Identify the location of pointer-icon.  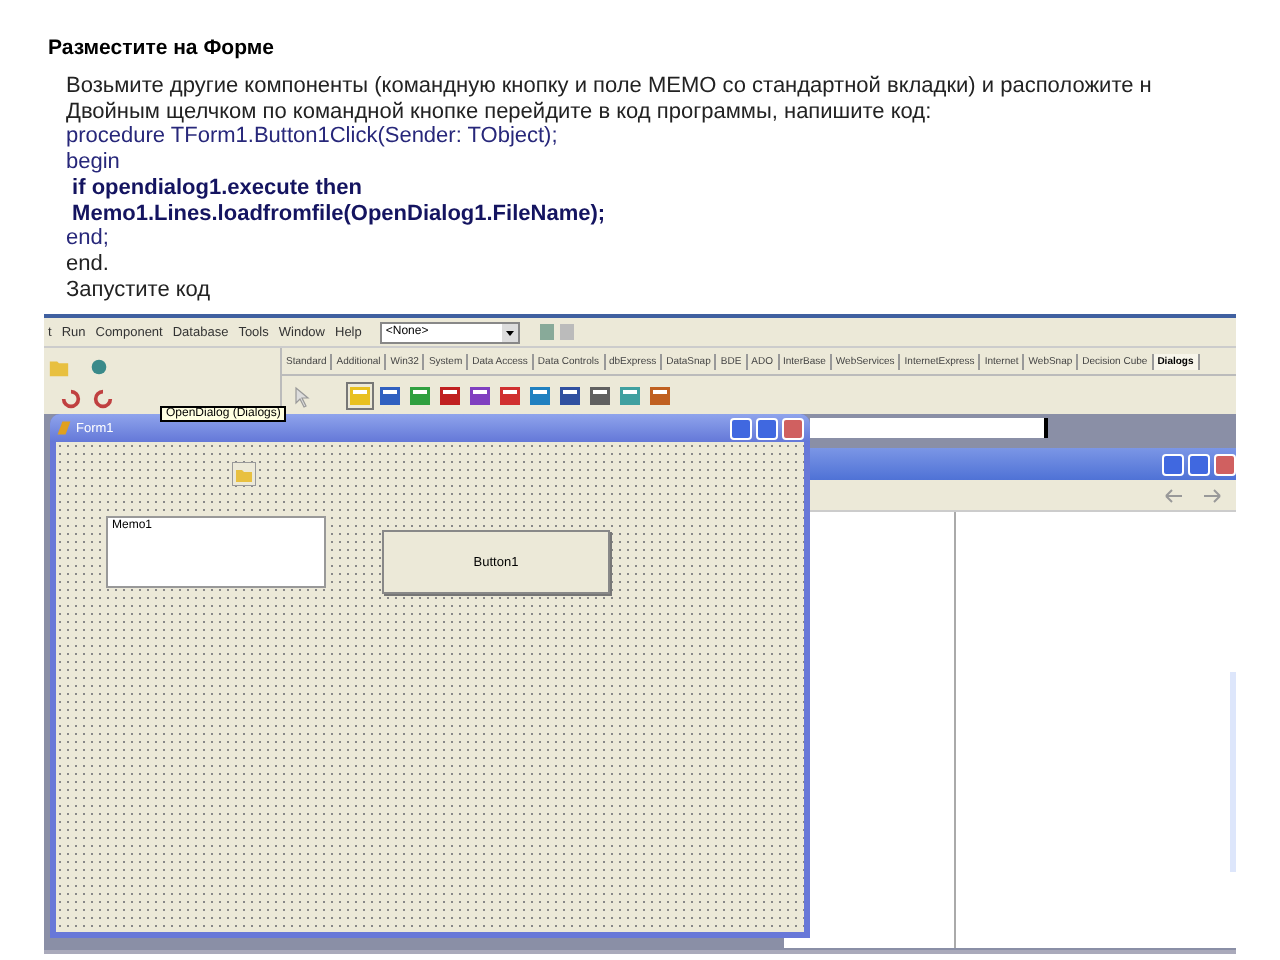
(302, 395).